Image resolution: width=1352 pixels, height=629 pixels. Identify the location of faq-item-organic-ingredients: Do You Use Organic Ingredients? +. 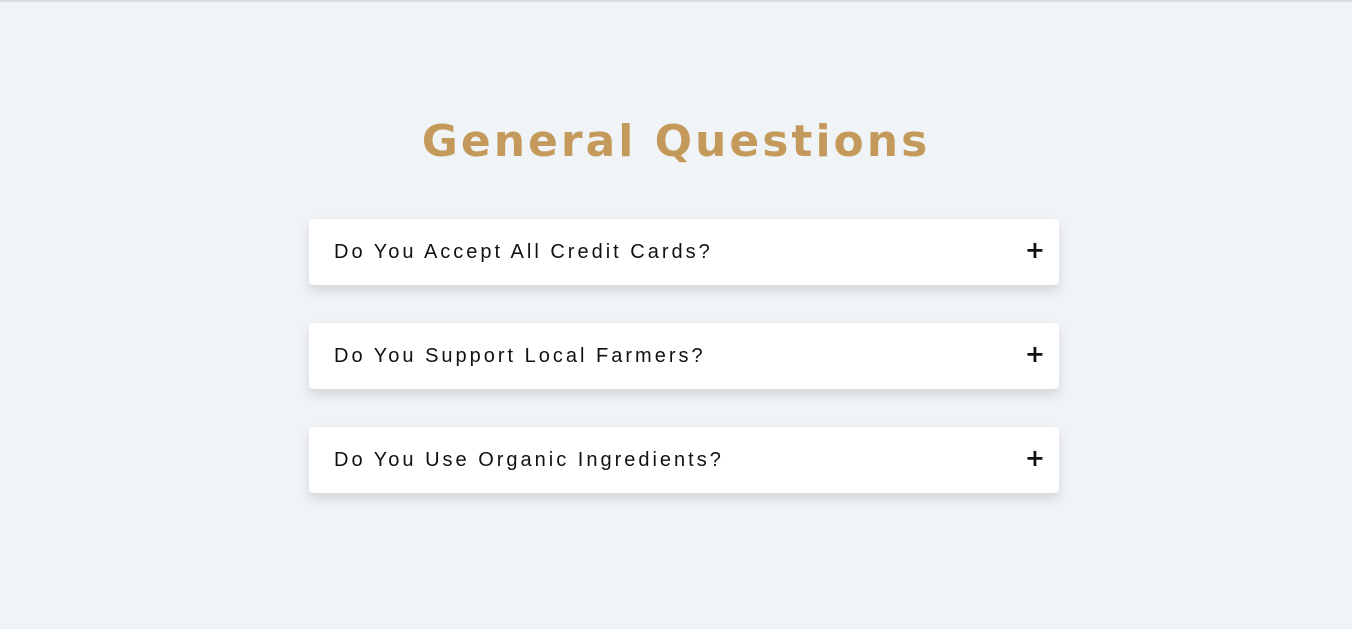
(684, 460).